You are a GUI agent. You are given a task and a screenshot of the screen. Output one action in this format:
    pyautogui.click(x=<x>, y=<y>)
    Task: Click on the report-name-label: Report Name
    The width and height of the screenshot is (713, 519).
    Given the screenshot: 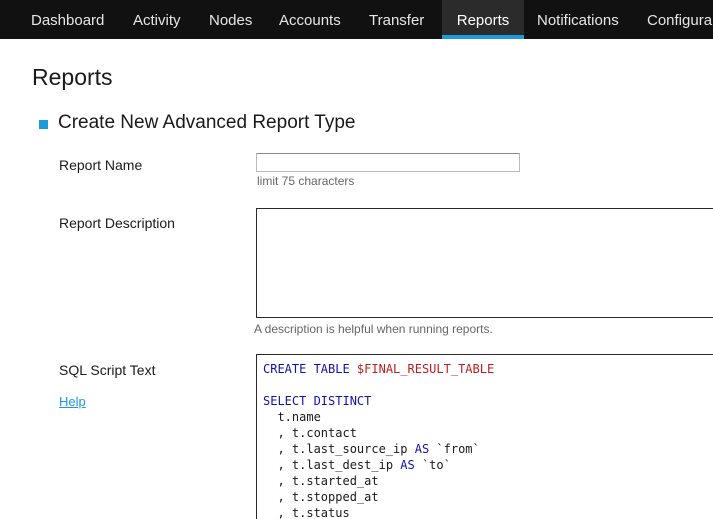 What is the action you would take?
    pyautogui.click(x=101, y=165)
    